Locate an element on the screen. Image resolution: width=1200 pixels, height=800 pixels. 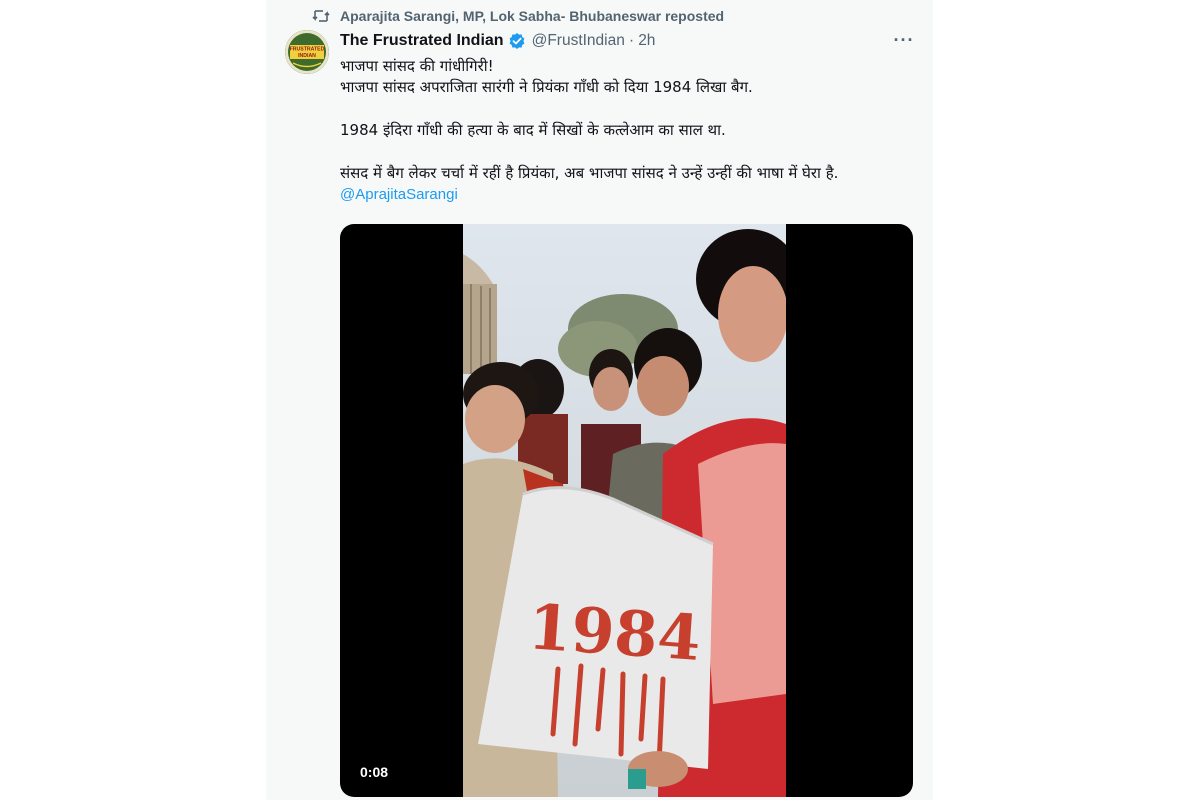
author-name: The Frustrated Indian is located at coordinates (422, 41).